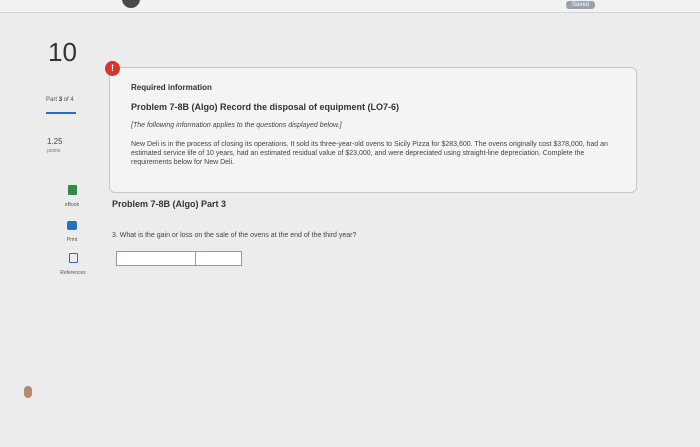 The image size is (700, 447). I want to click on answer-row, so click(179, 258).